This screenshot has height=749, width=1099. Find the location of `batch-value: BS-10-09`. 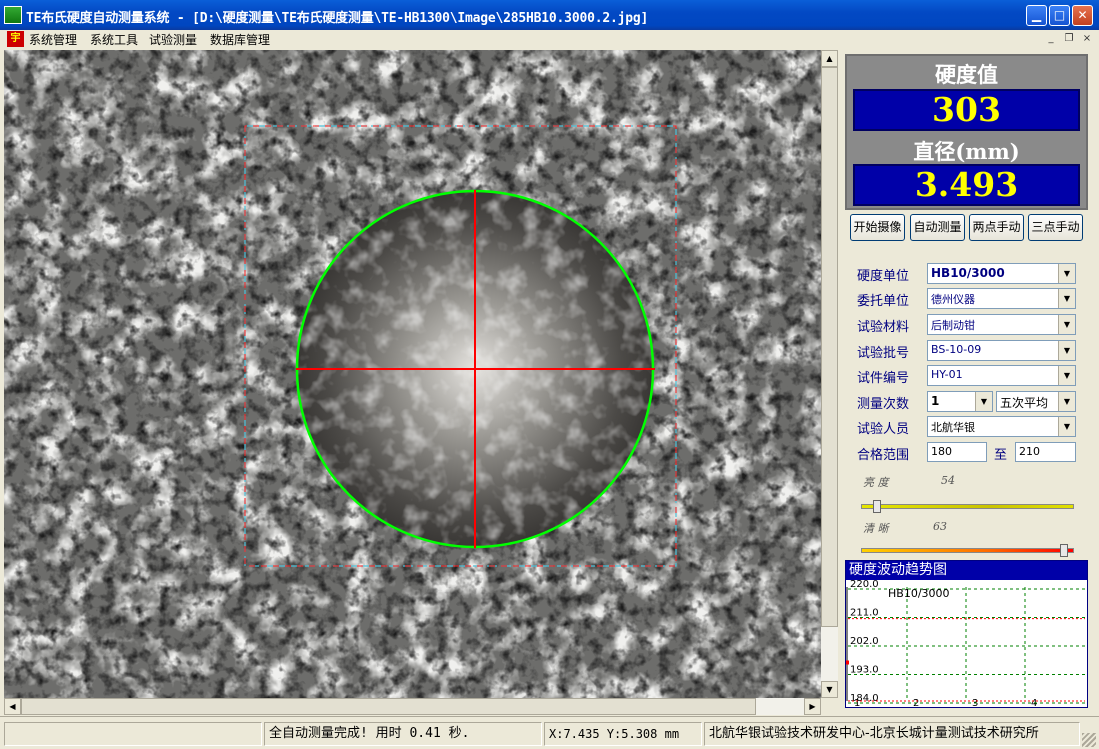

batch-value: BS-10-09 is located at coordinates (956, 349).